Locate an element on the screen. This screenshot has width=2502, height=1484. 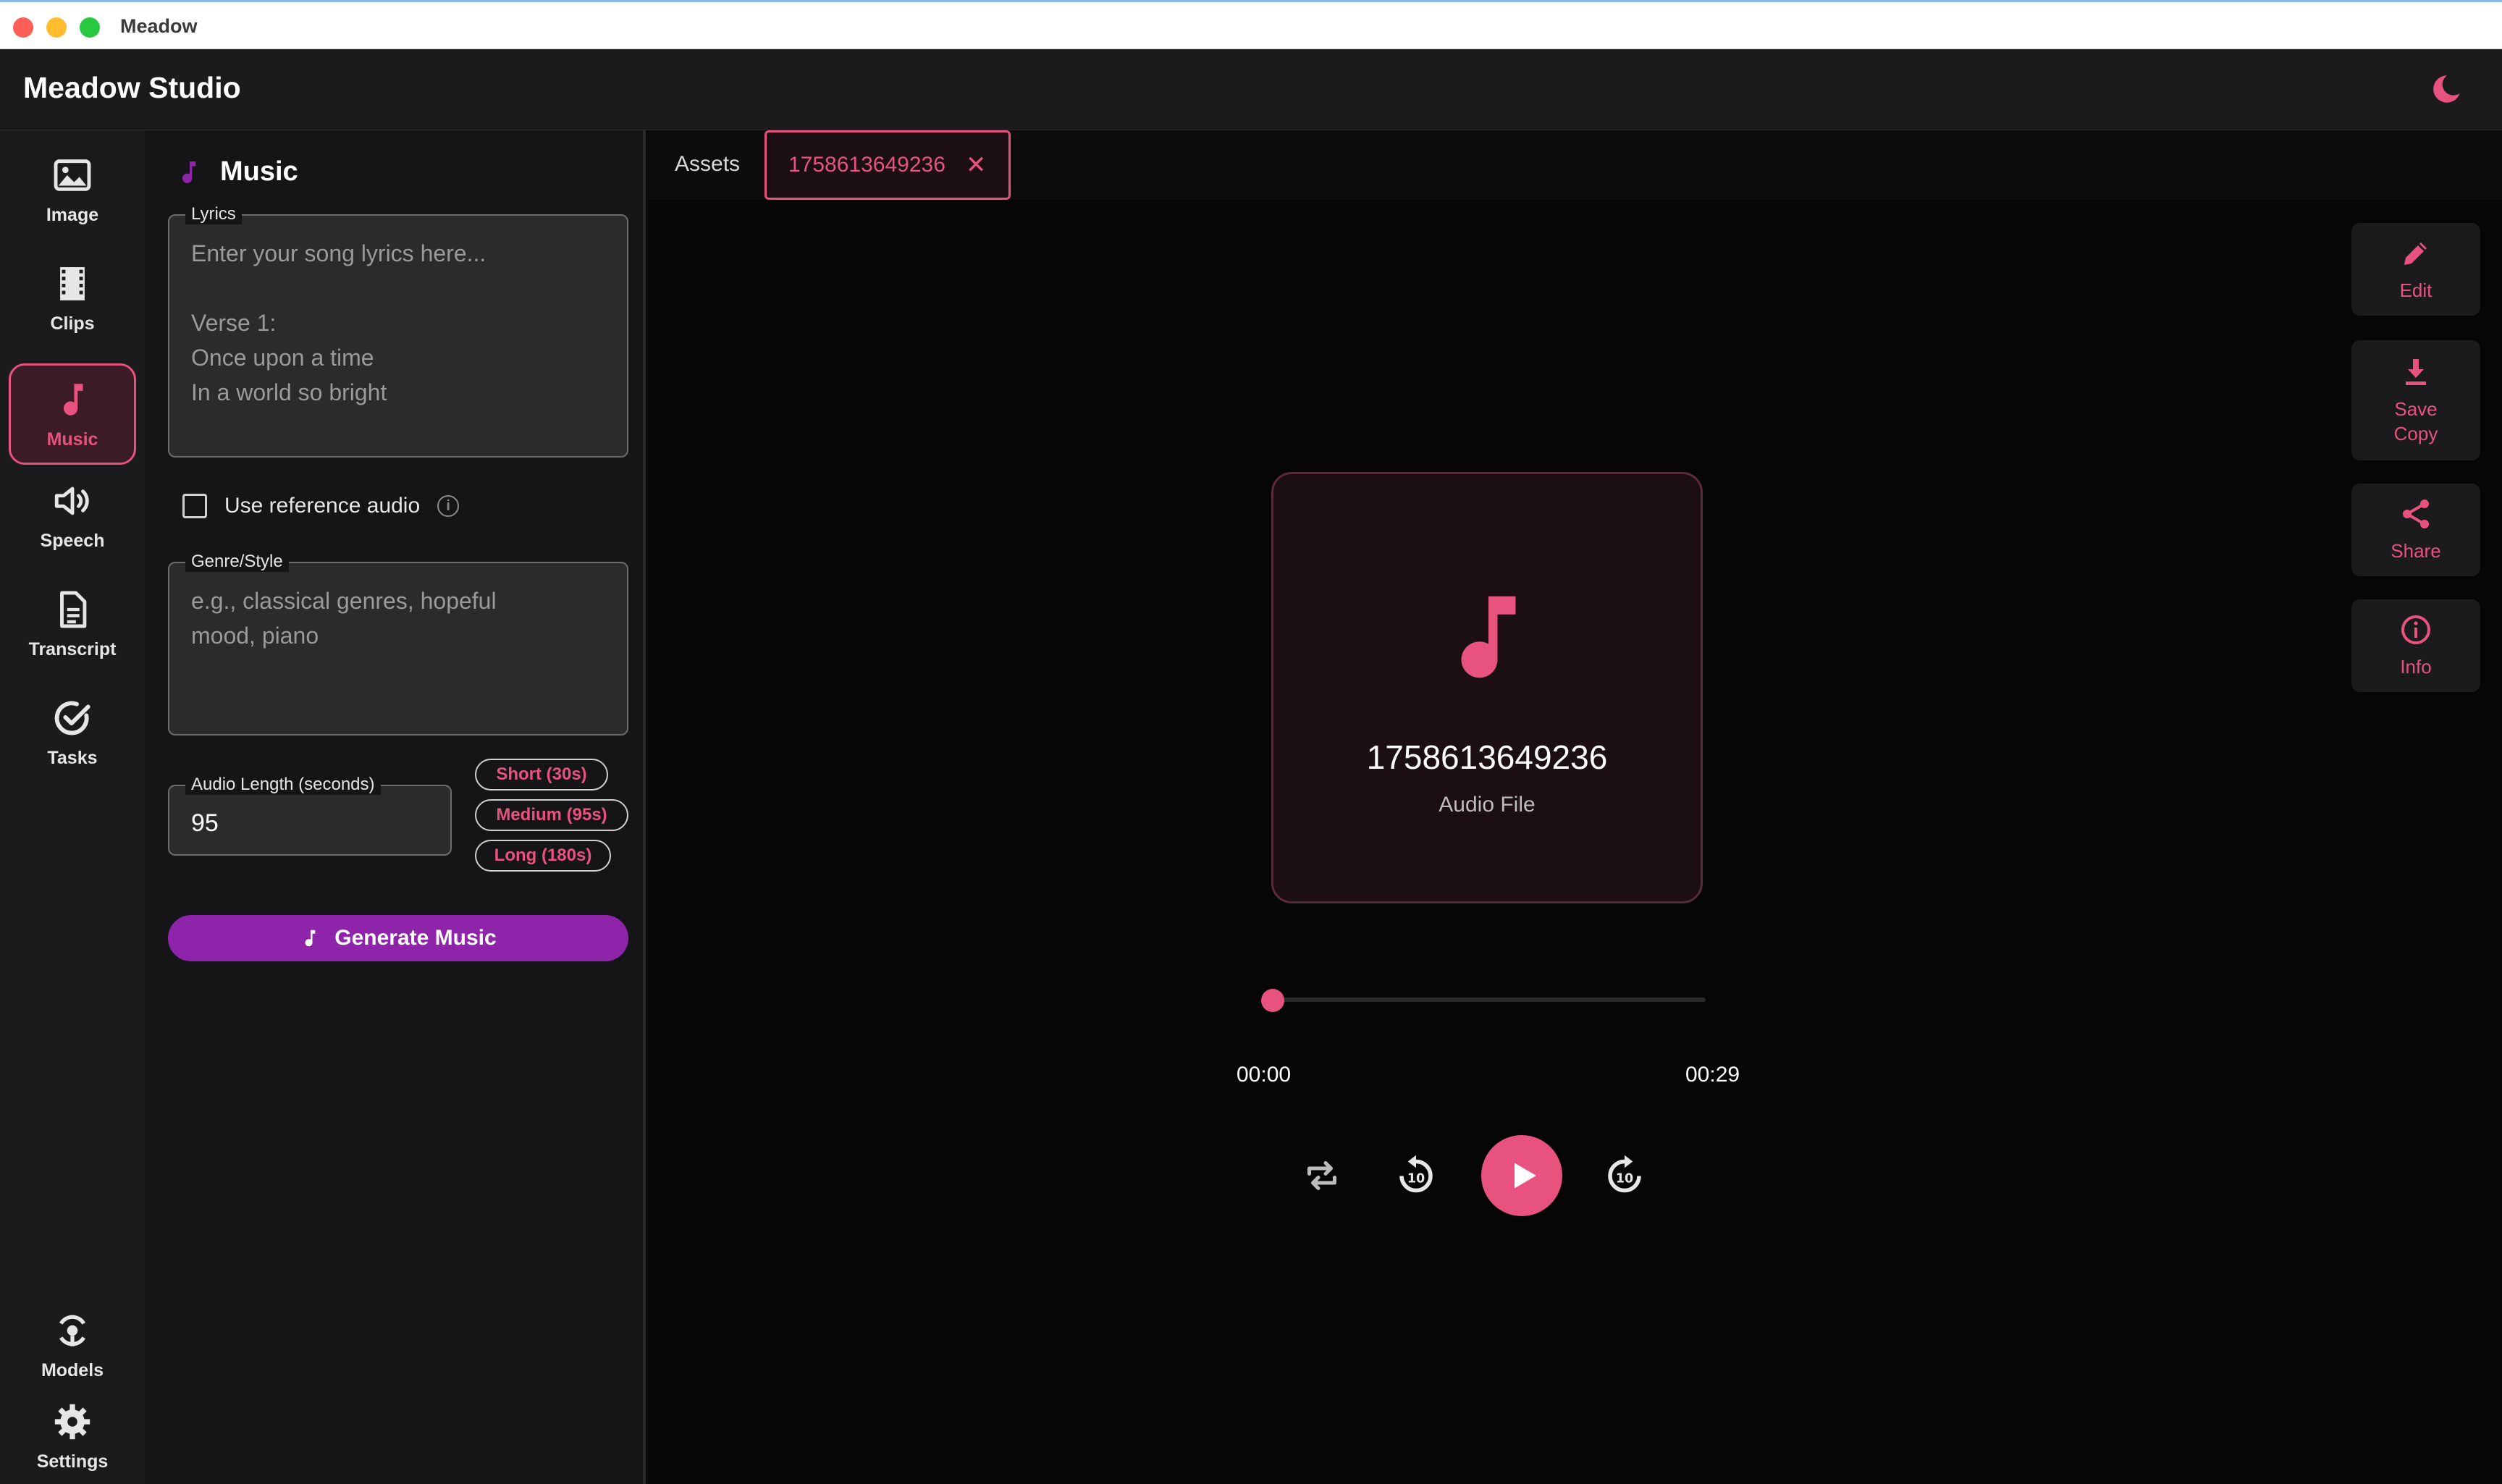
reference-audio-row: Use reference audio i is located at coordinates (321, 506).